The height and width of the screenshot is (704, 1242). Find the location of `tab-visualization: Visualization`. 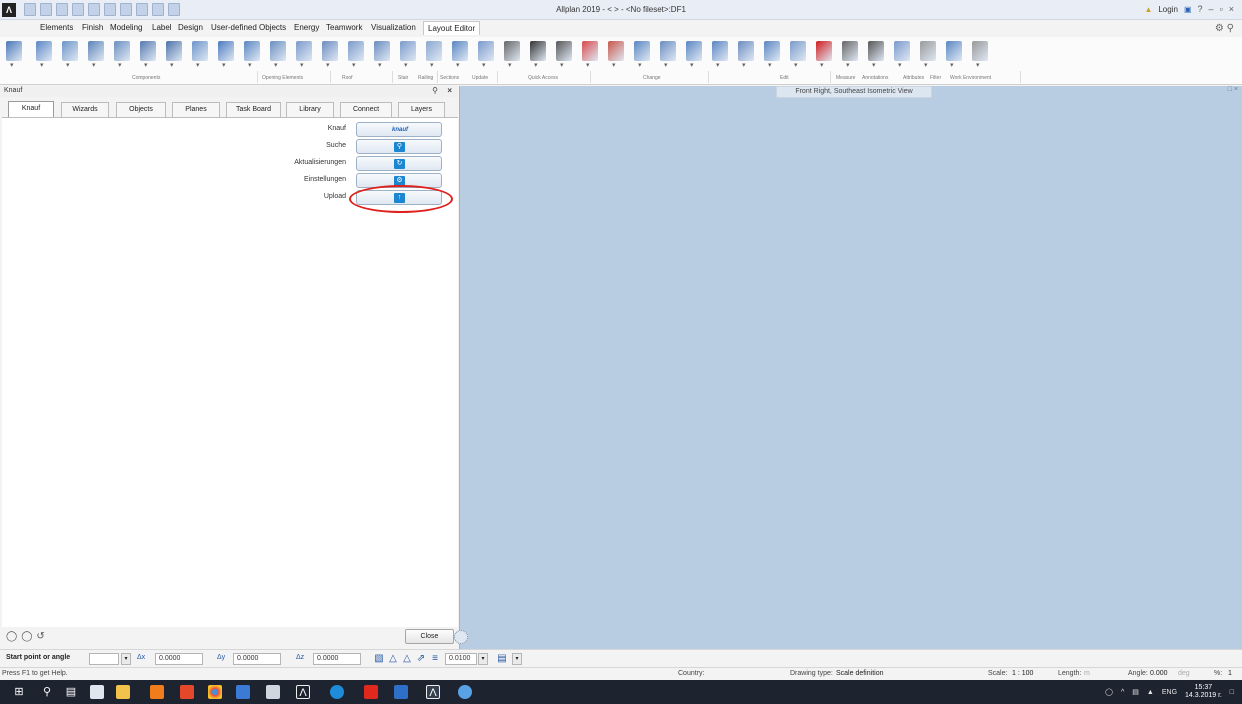

tab-visualization: Visualization is located at coordinates (393, 27).